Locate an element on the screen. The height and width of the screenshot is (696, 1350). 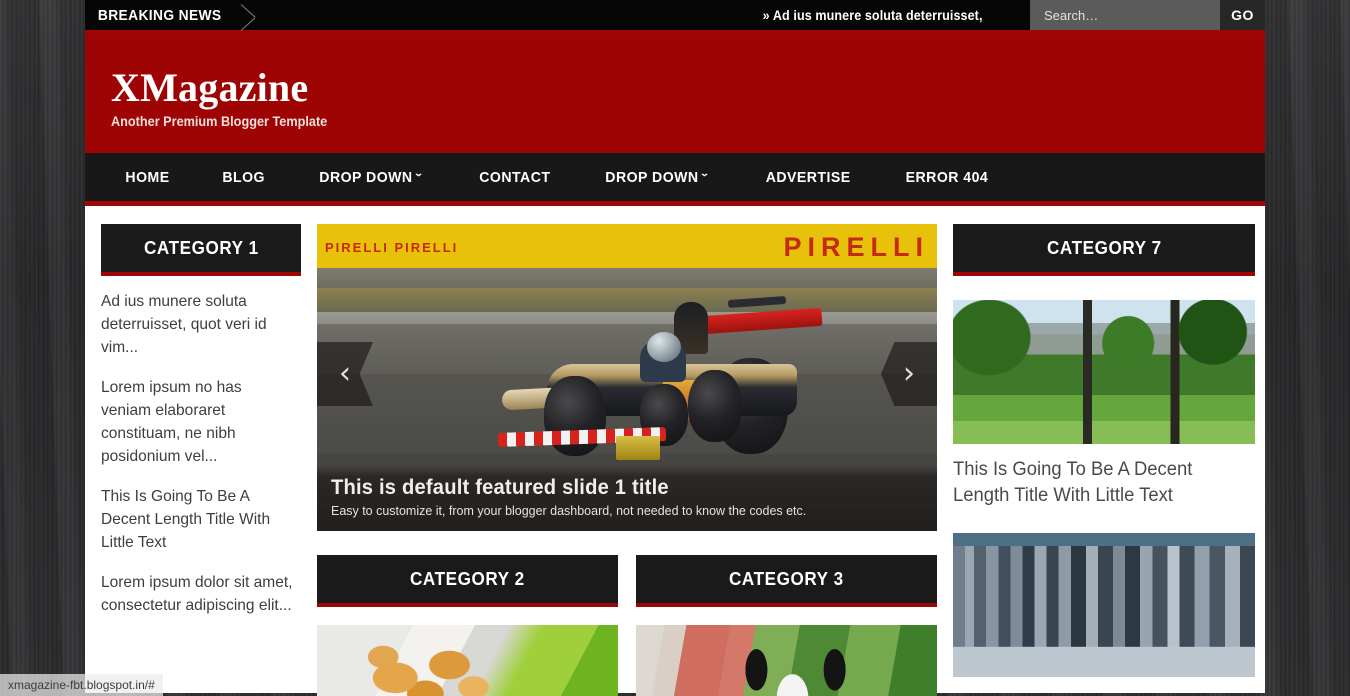
widget-header-category-1: CATEGORY 1 is located at coordinates (201, 250).